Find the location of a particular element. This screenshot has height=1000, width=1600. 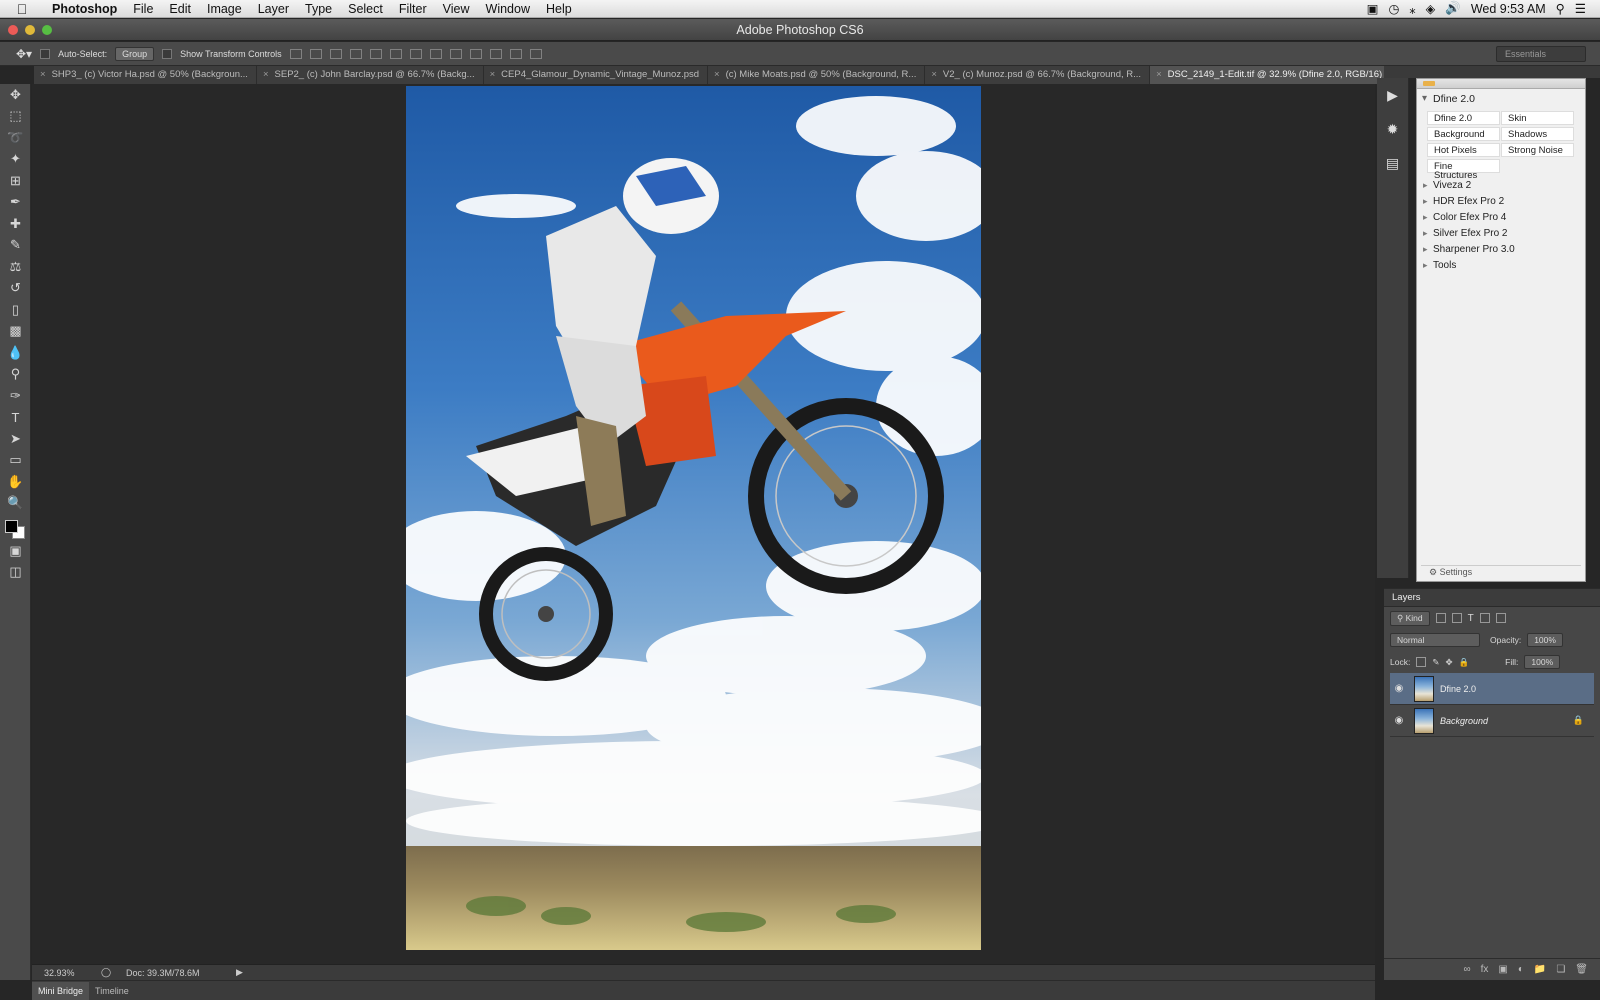

auto-select-checkbox is located at coordinates (45, 53).